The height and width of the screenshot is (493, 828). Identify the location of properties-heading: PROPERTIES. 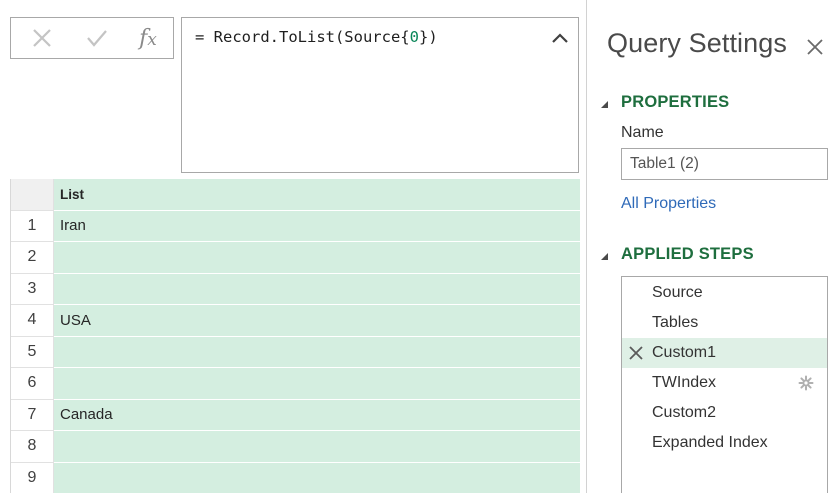
(675, 102).